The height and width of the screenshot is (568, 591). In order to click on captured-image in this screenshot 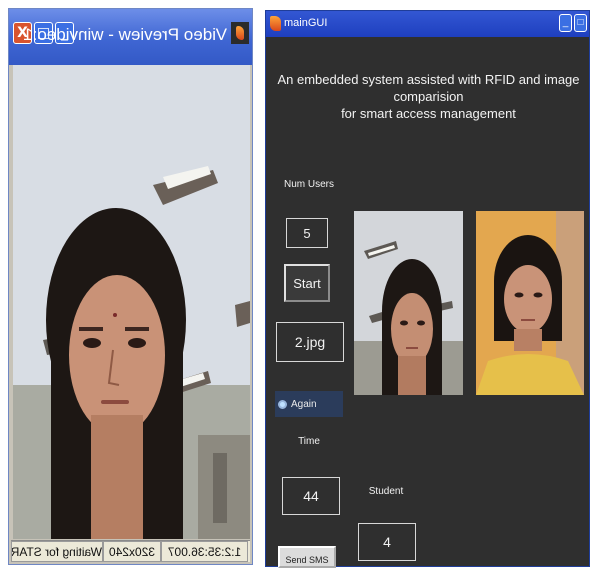, I will do `click(408, 303)`.